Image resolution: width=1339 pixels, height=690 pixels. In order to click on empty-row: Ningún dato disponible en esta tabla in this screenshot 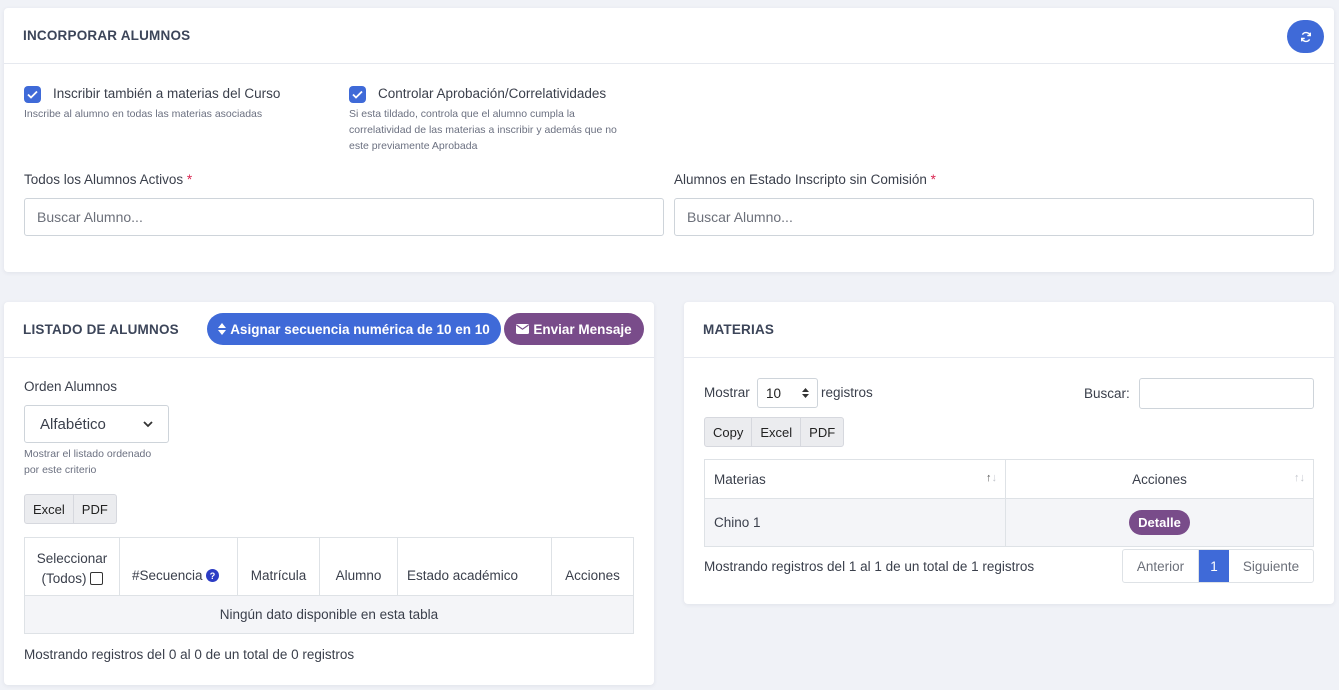, I will do `click(329, 614)`.